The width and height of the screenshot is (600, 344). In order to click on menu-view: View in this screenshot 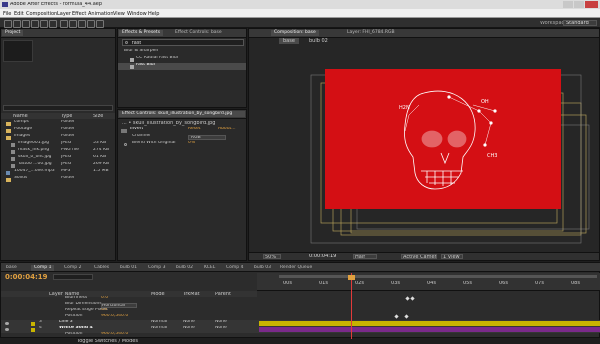, I will do `click(119, 14)`.